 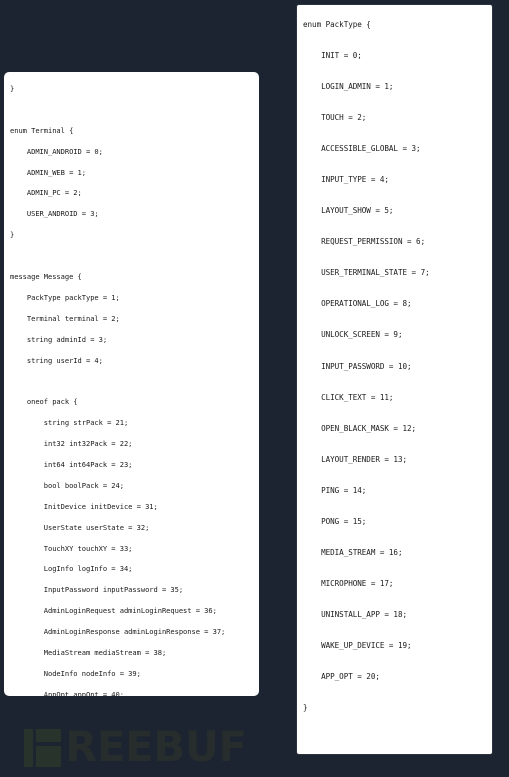 I want to click on code-line: LAYOUT_SHOW = 5;, so click(x=348, y=211).